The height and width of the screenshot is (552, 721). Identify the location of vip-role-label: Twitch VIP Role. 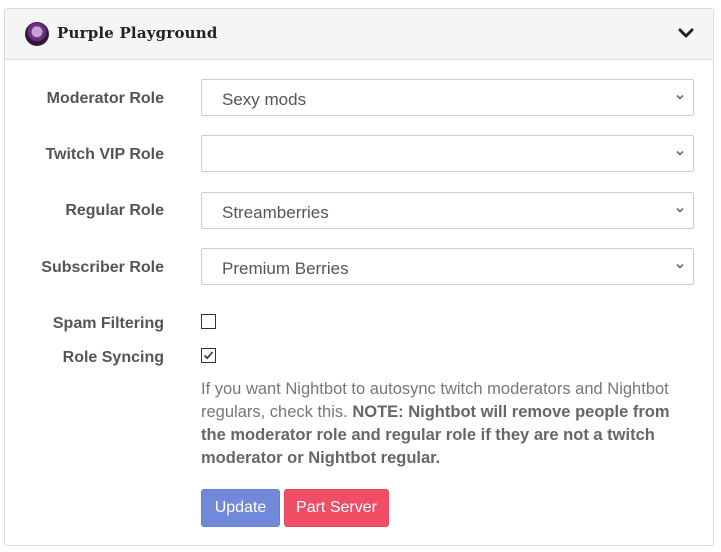
(104, 154).